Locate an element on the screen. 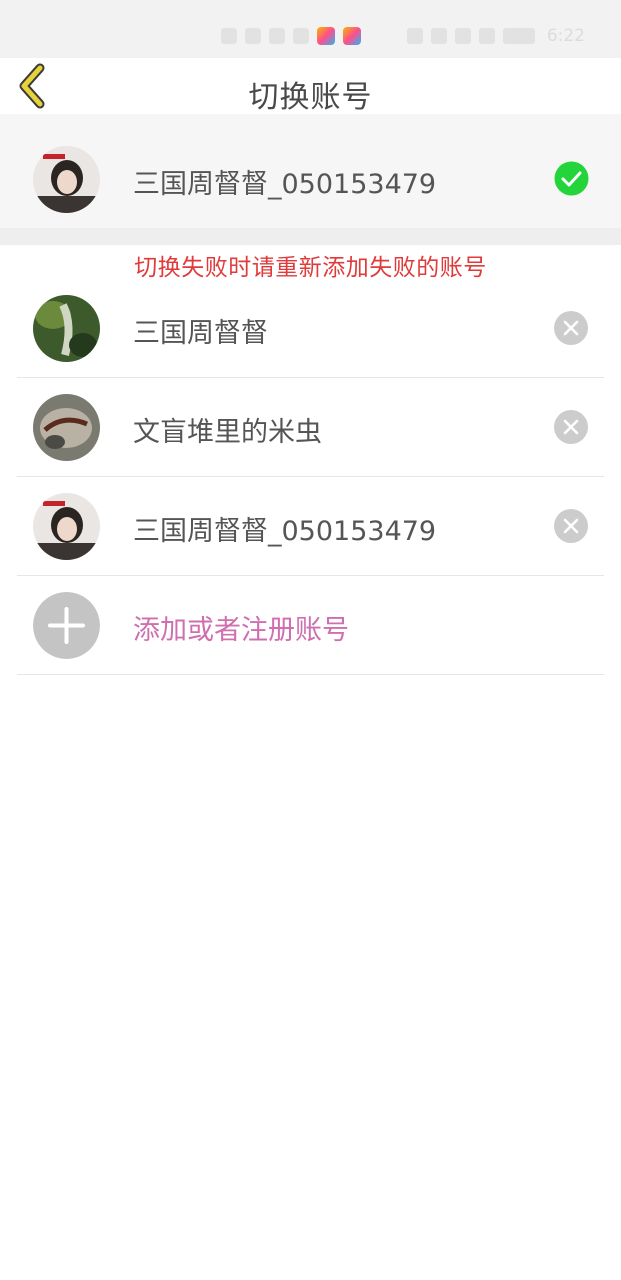 Image resolution: width=621 pixels, height=1280 pixels. add-account-label: 添加或者注册账号 is located at coordinates (241, 630).